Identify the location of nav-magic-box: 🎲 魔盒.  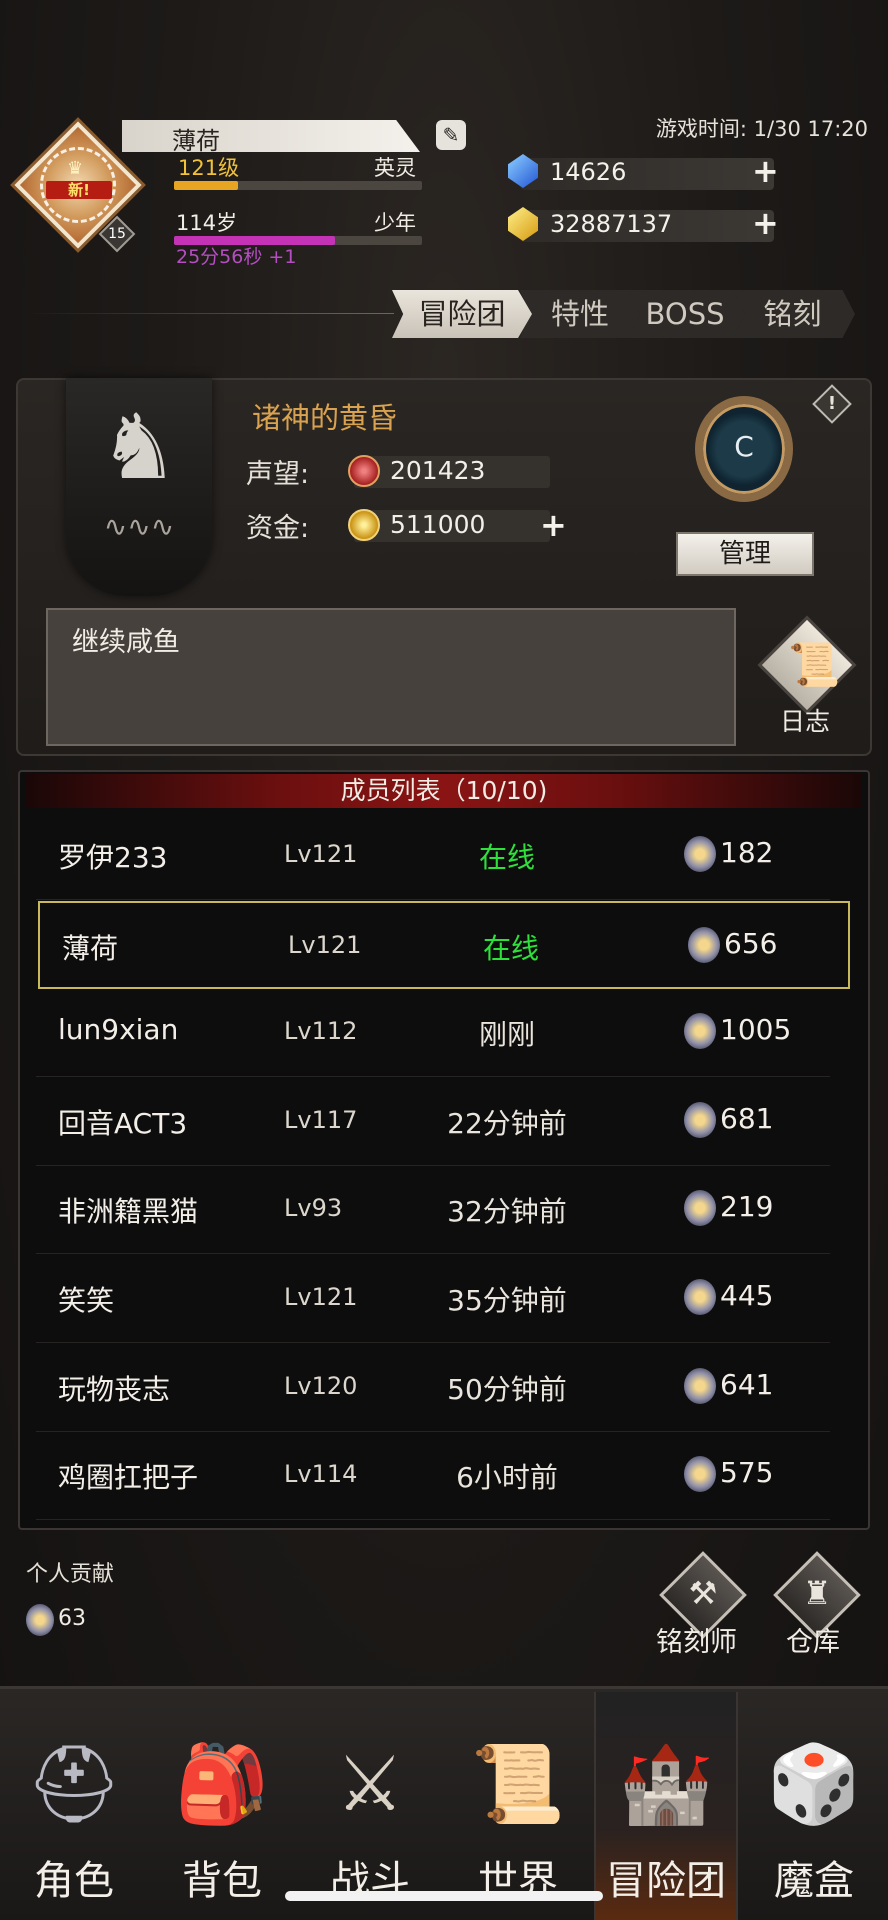
(814, 1815).